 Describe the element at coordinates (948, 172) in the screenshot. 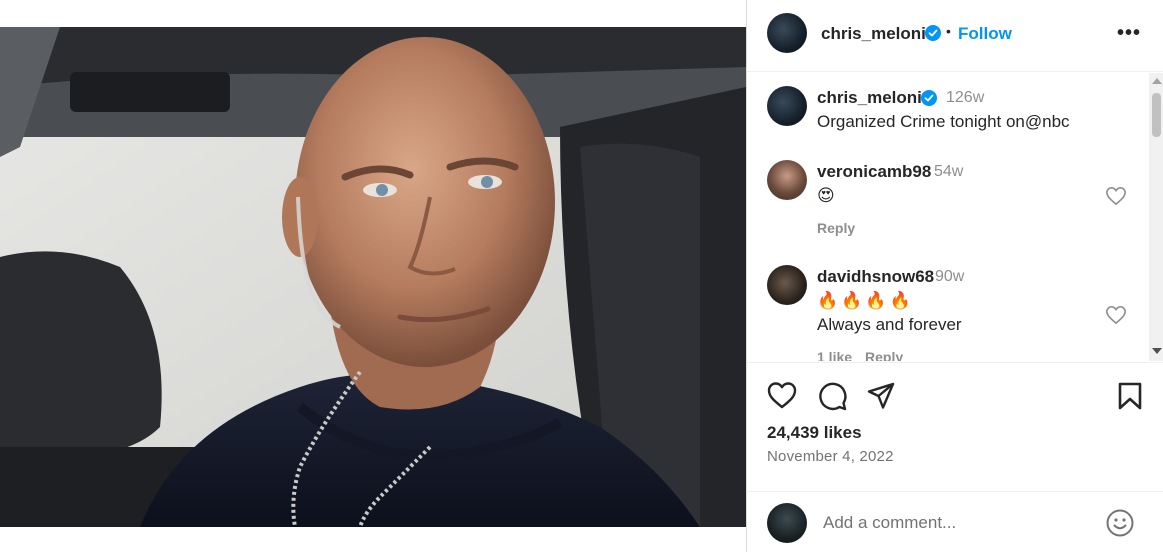

I see `comment-time: 54w` at that location.